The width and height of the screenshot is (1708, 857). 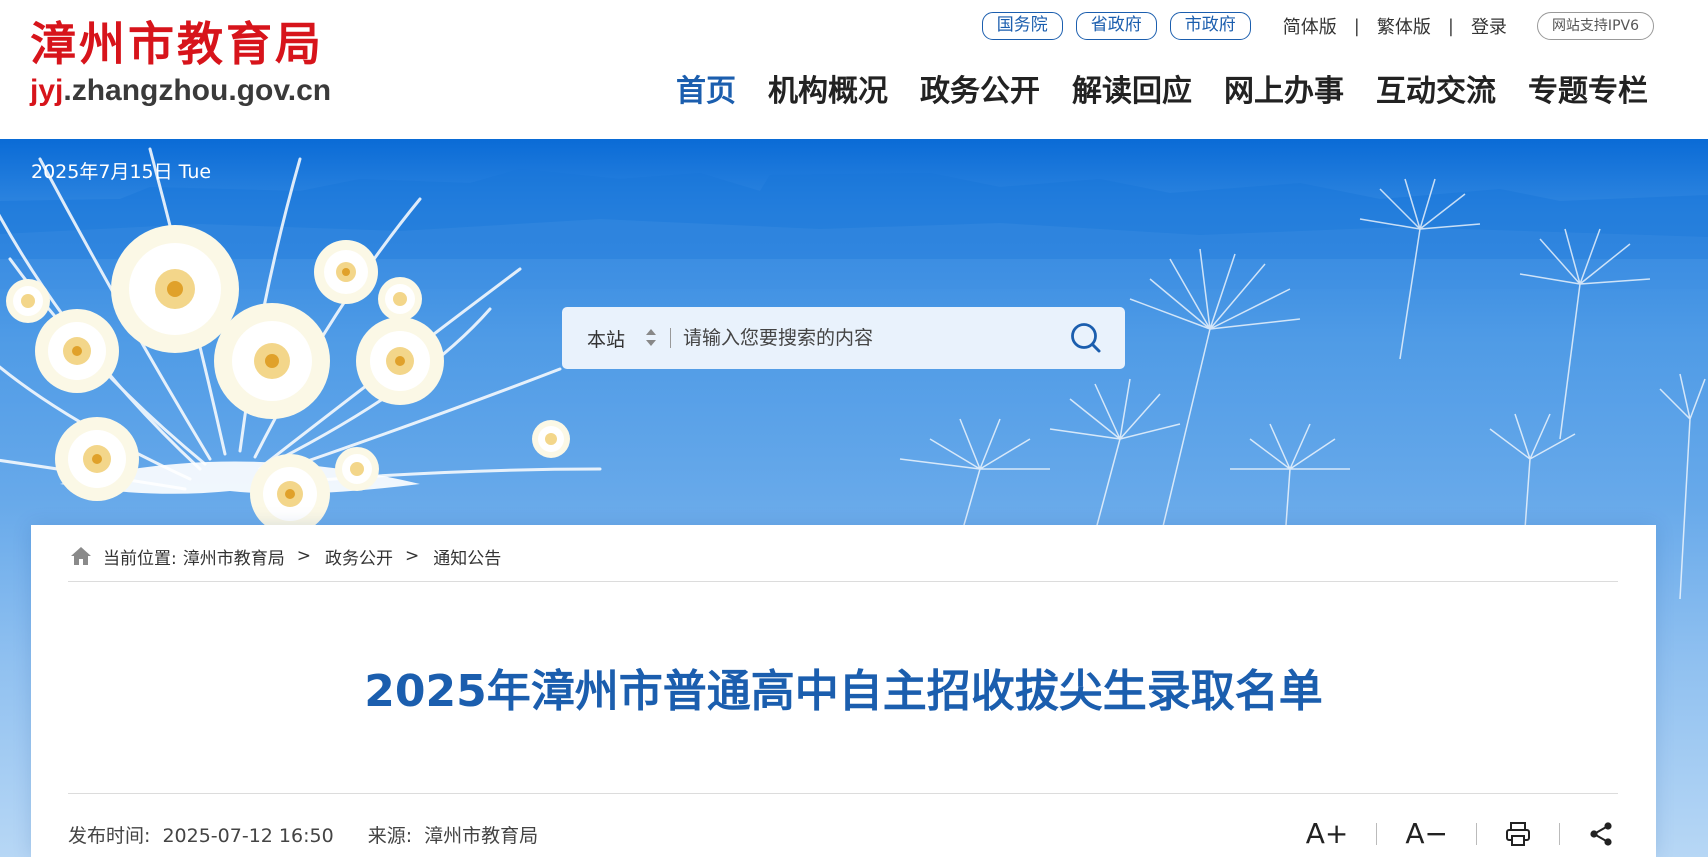 What do you see at coordinates (109, 836) in the screenshot?
I see `publish-time-label: 发布时间:` at bounding box center [109, 836].